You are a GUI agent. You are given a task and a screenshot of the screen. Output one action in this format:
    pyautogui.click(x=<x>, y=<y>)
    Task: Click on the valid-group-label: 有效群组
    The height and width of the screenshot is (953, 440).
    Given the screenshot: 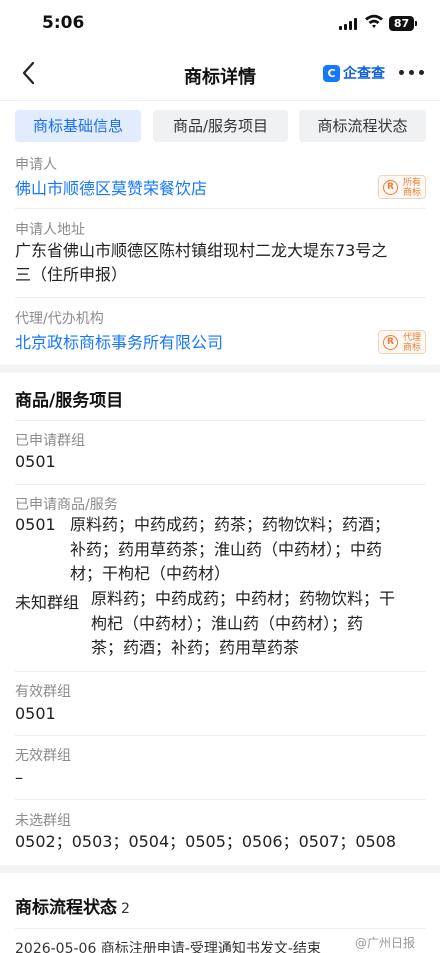 What is the action you would take?
    pyautogui.click(x=43, y=692)
    